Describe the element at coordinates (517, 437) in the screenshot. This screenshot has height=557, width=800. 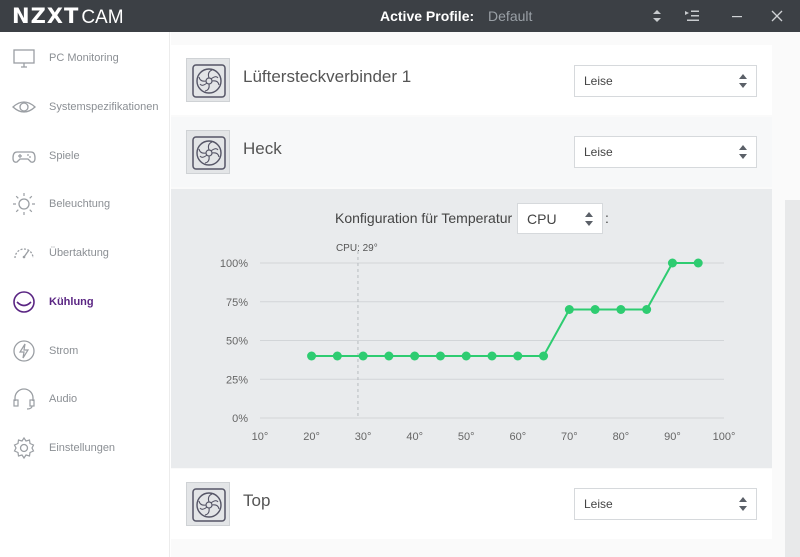
I see `x-tick-label: 60°` at that location.